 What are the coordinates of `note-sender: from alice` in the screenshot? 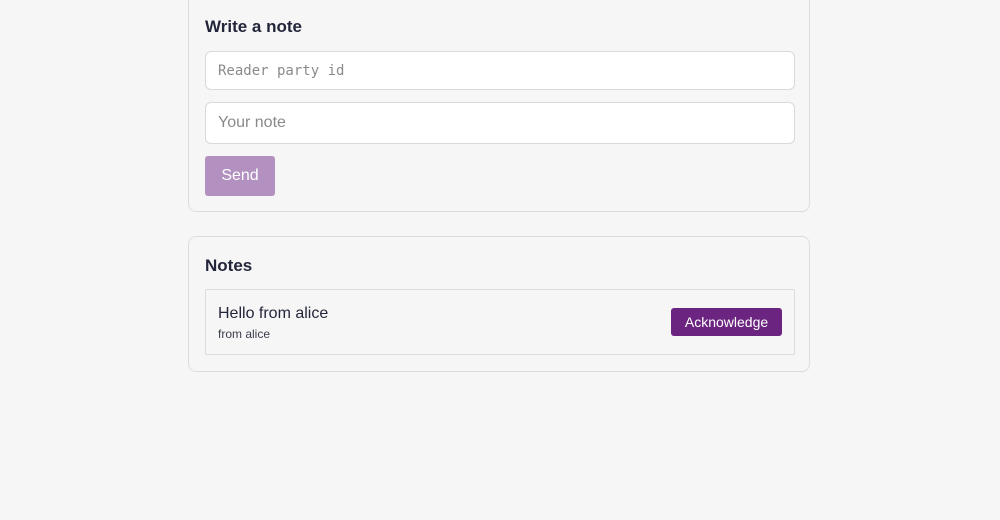 It's located at (244, 334).